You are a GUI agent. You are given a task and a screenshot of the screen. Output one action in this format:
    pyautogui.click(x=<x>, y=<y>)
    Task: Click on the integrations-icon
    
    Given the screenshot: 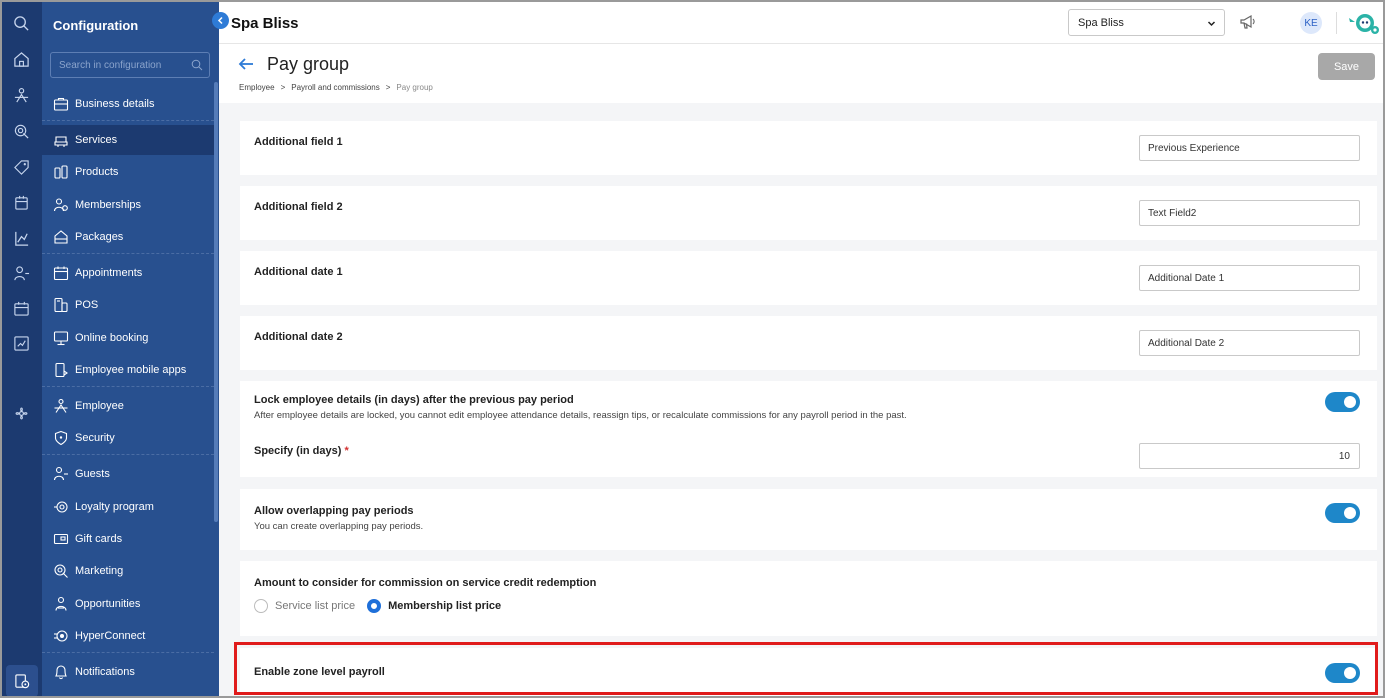 What is the action you would take?
    pyautogui.click(x=21, y=413)
    